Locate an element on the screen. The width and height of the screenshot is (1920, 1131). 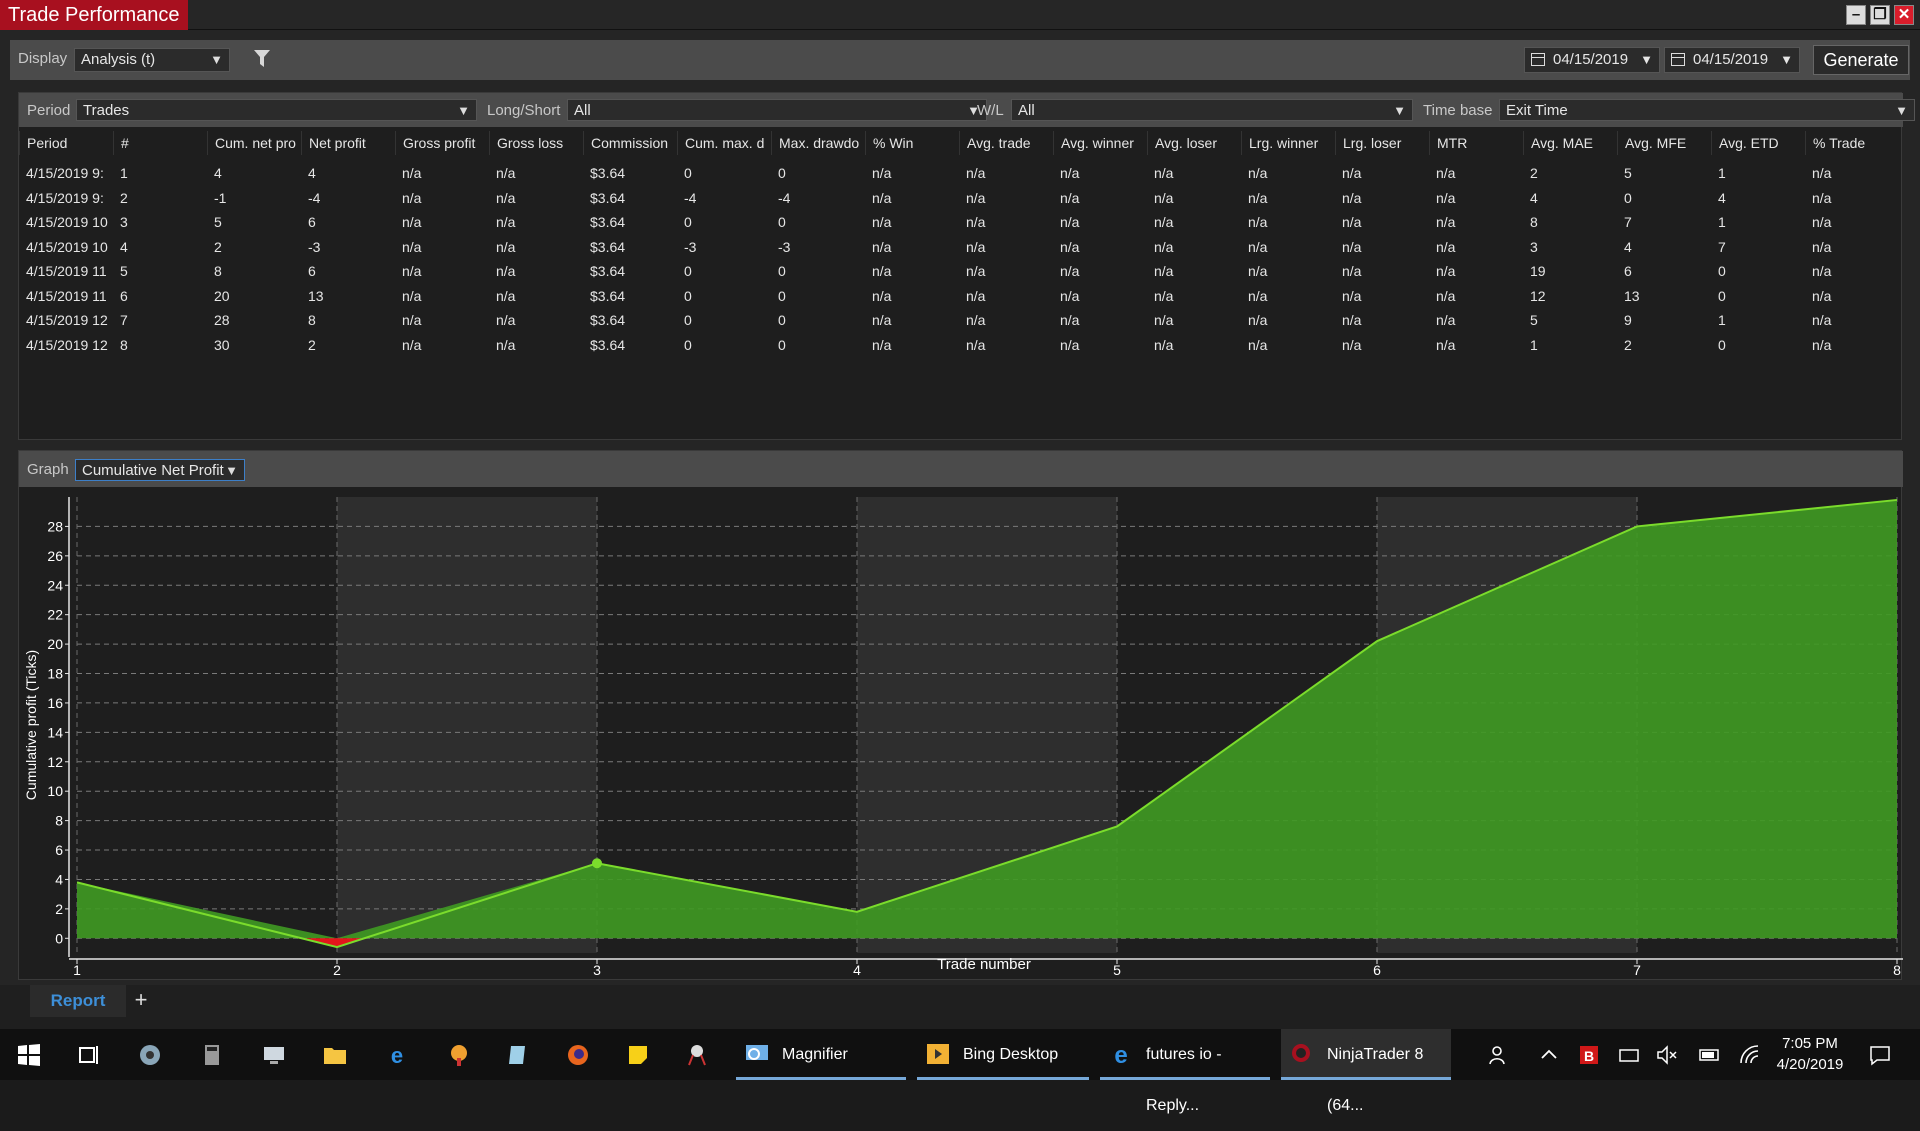
column-header: Gross profit is located at coordinates (442, 143).